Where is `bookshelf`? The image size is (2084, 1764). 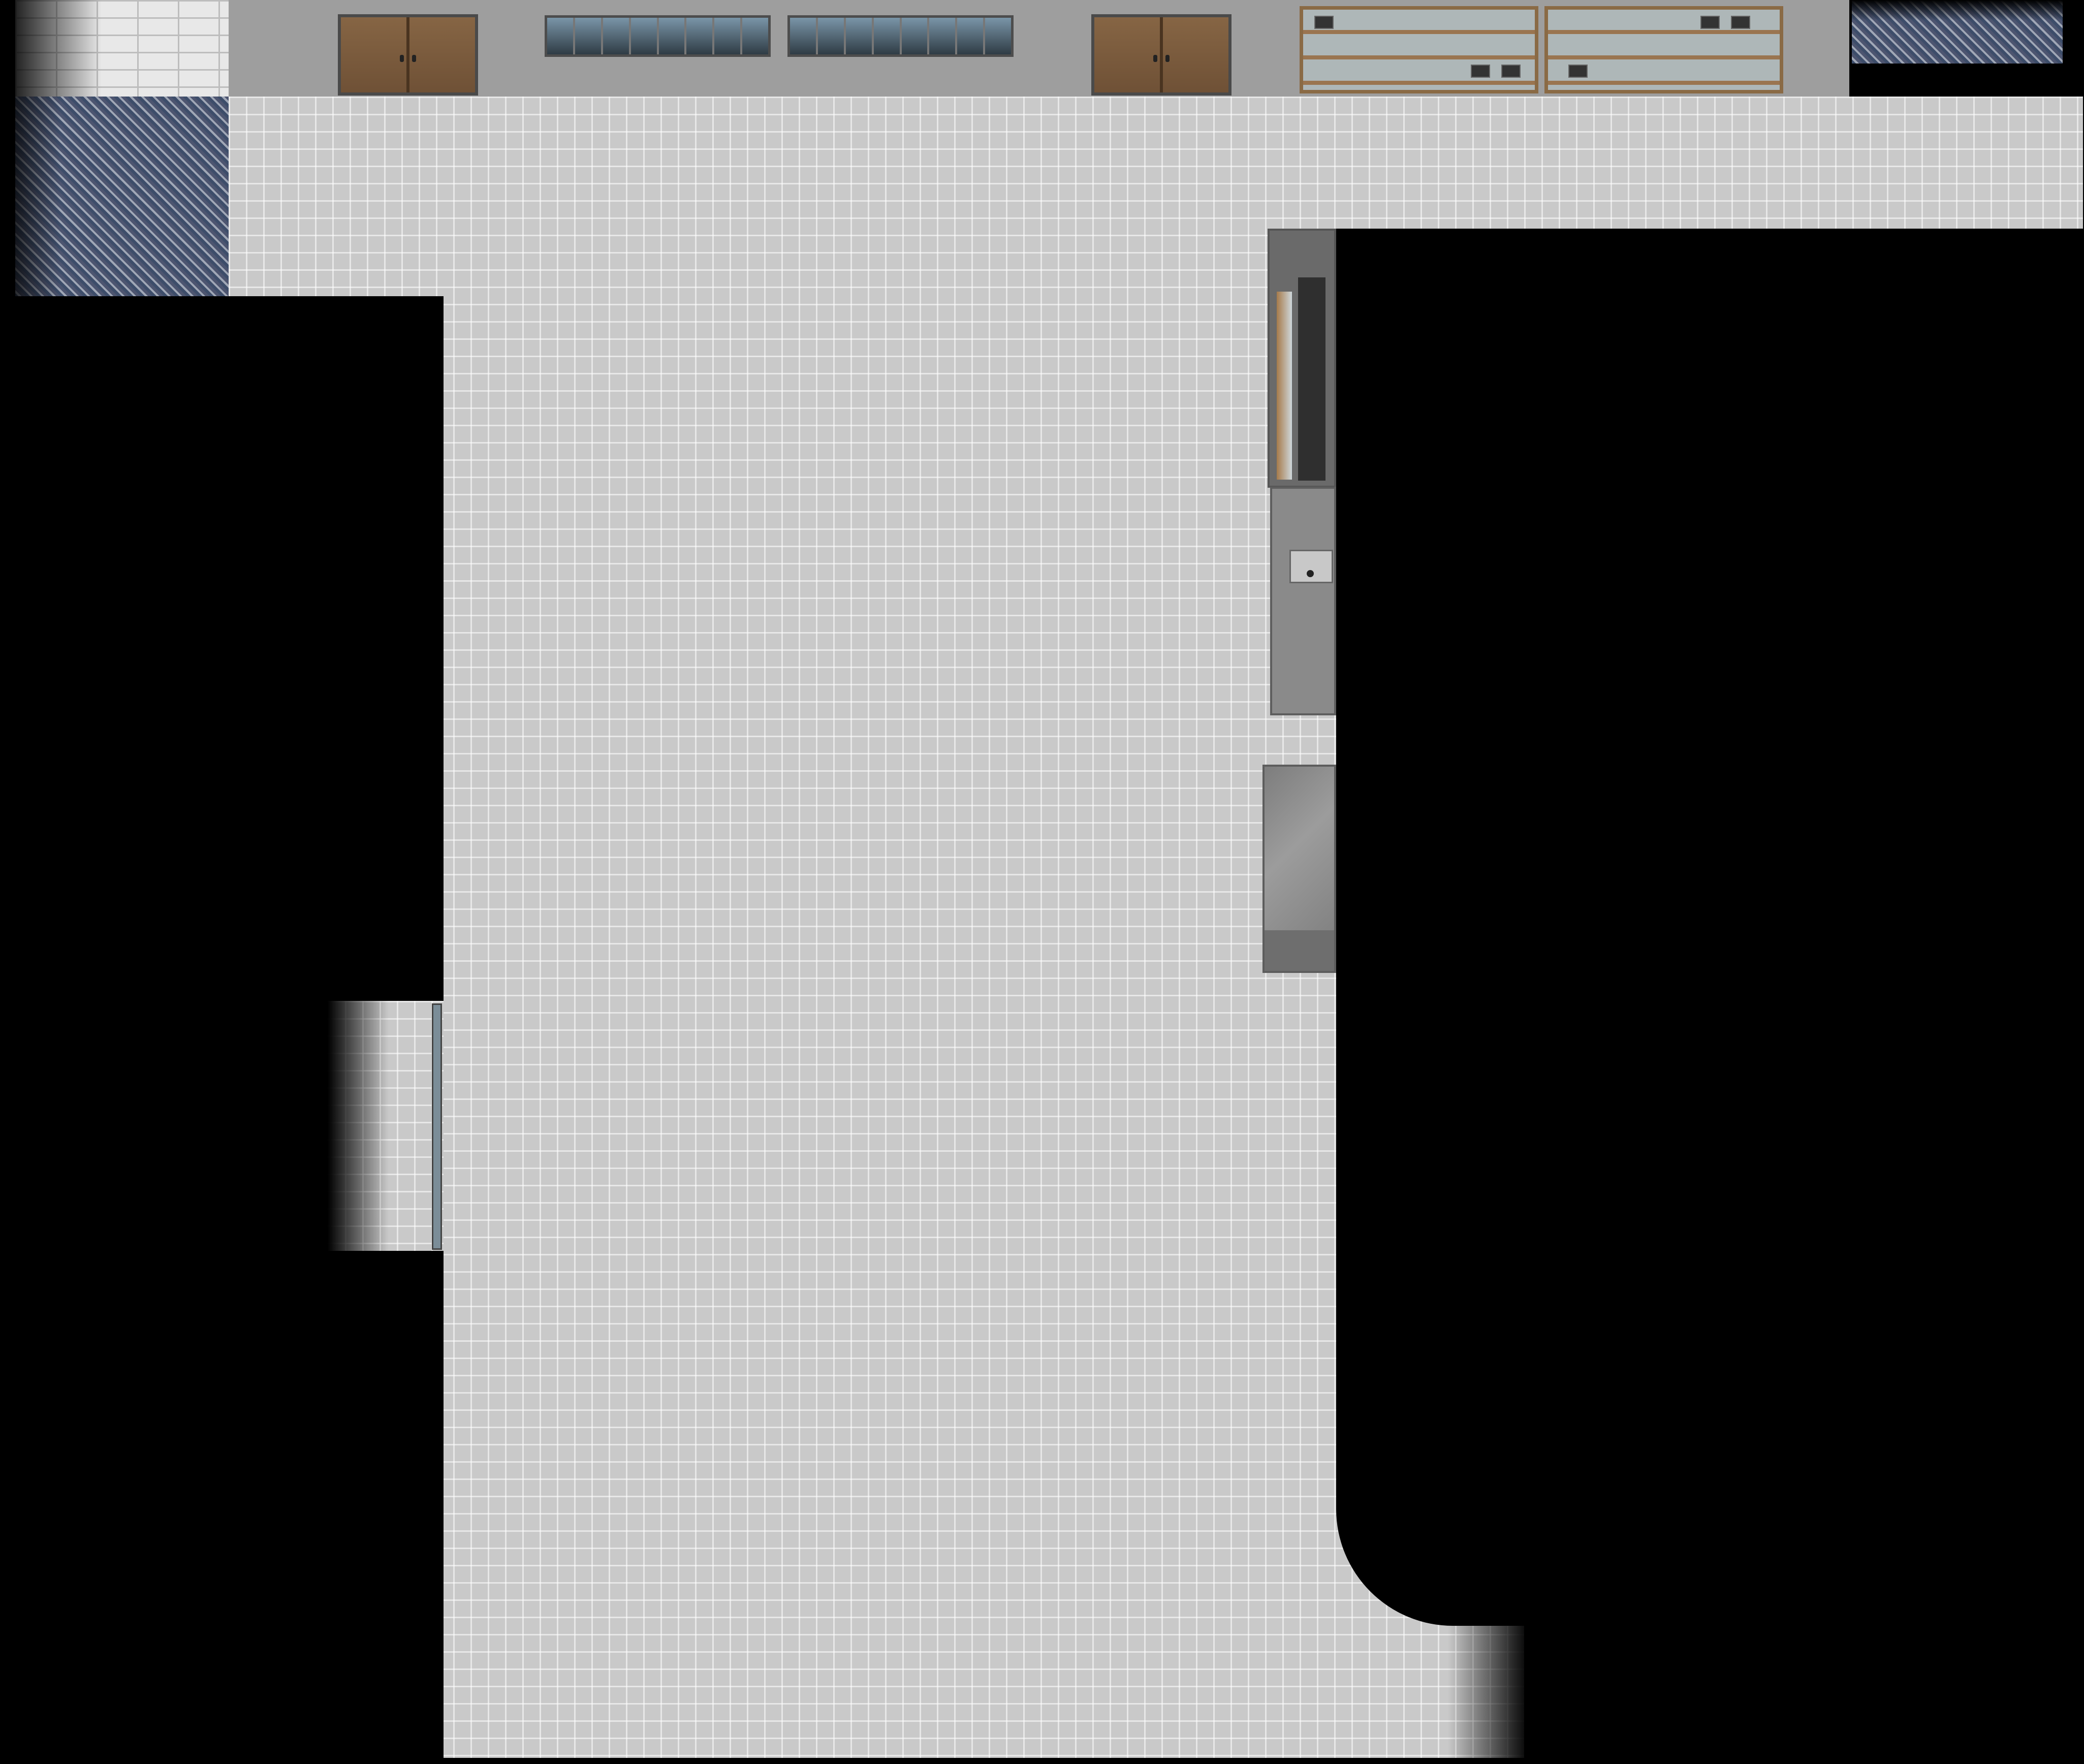
bookshelf is located at coordinates (1302, 358).